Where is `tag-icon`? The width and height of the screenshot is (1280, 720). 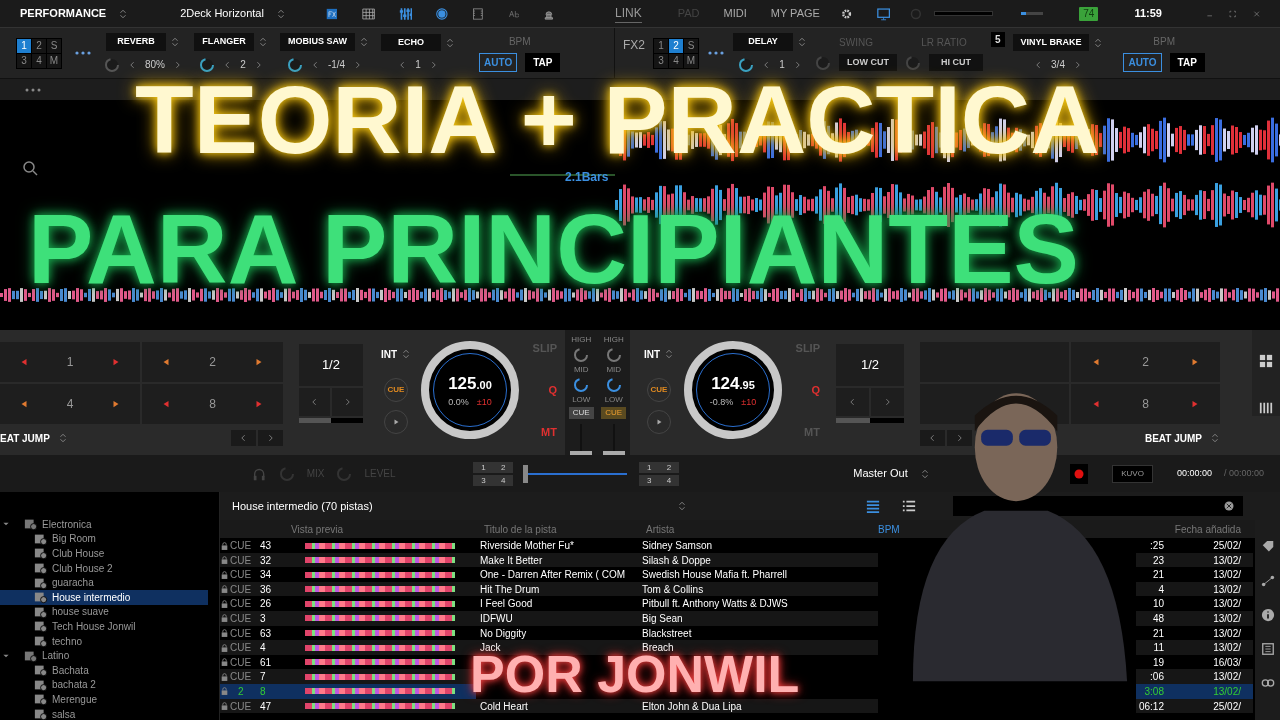
tag-icon is located at coordinates (1267, 547).